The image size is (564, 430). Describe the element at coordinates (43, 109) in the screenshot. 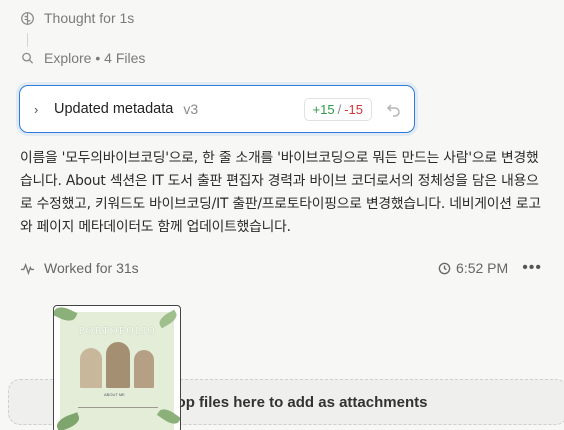

I see `chevron-right-icon: ›` at that location.